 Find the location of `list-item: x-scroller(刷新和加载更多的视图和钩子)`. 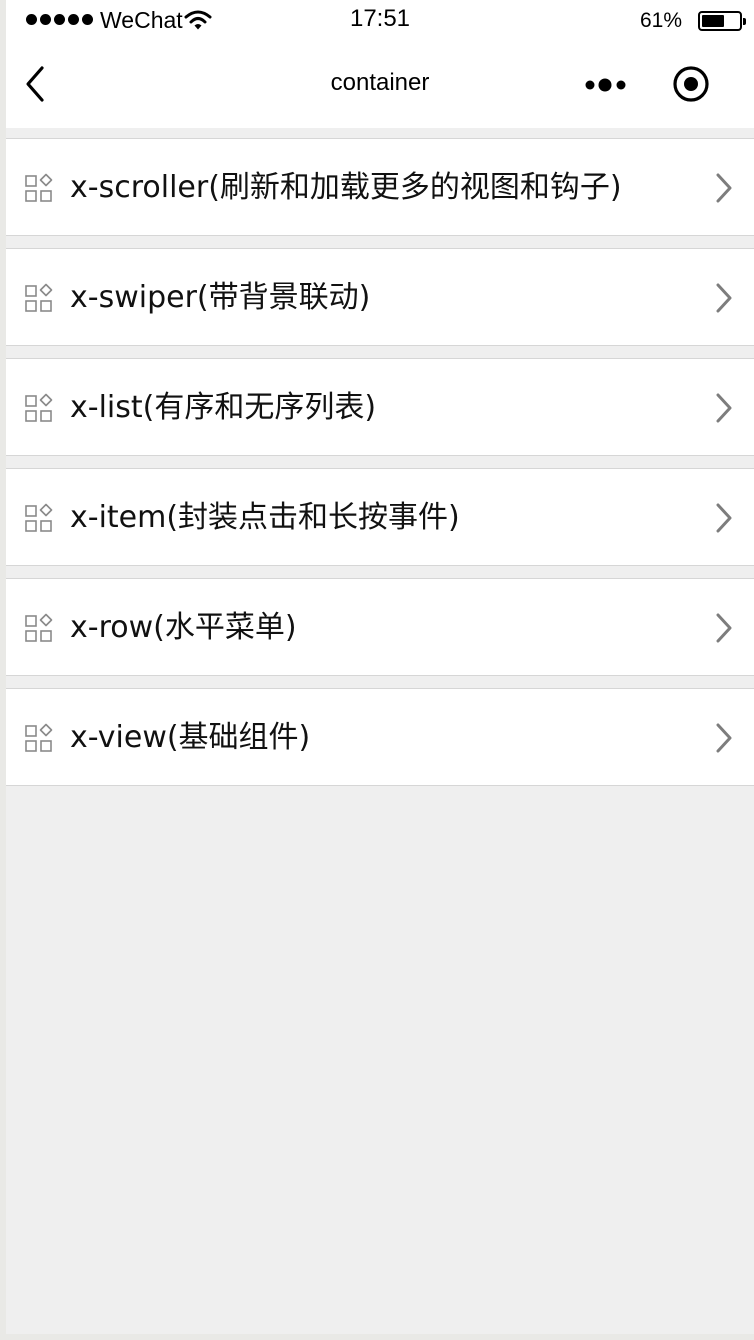

list-item: x-scroller(刷新和加载更多的视图和钩子) is located at coordinates (380, 187).